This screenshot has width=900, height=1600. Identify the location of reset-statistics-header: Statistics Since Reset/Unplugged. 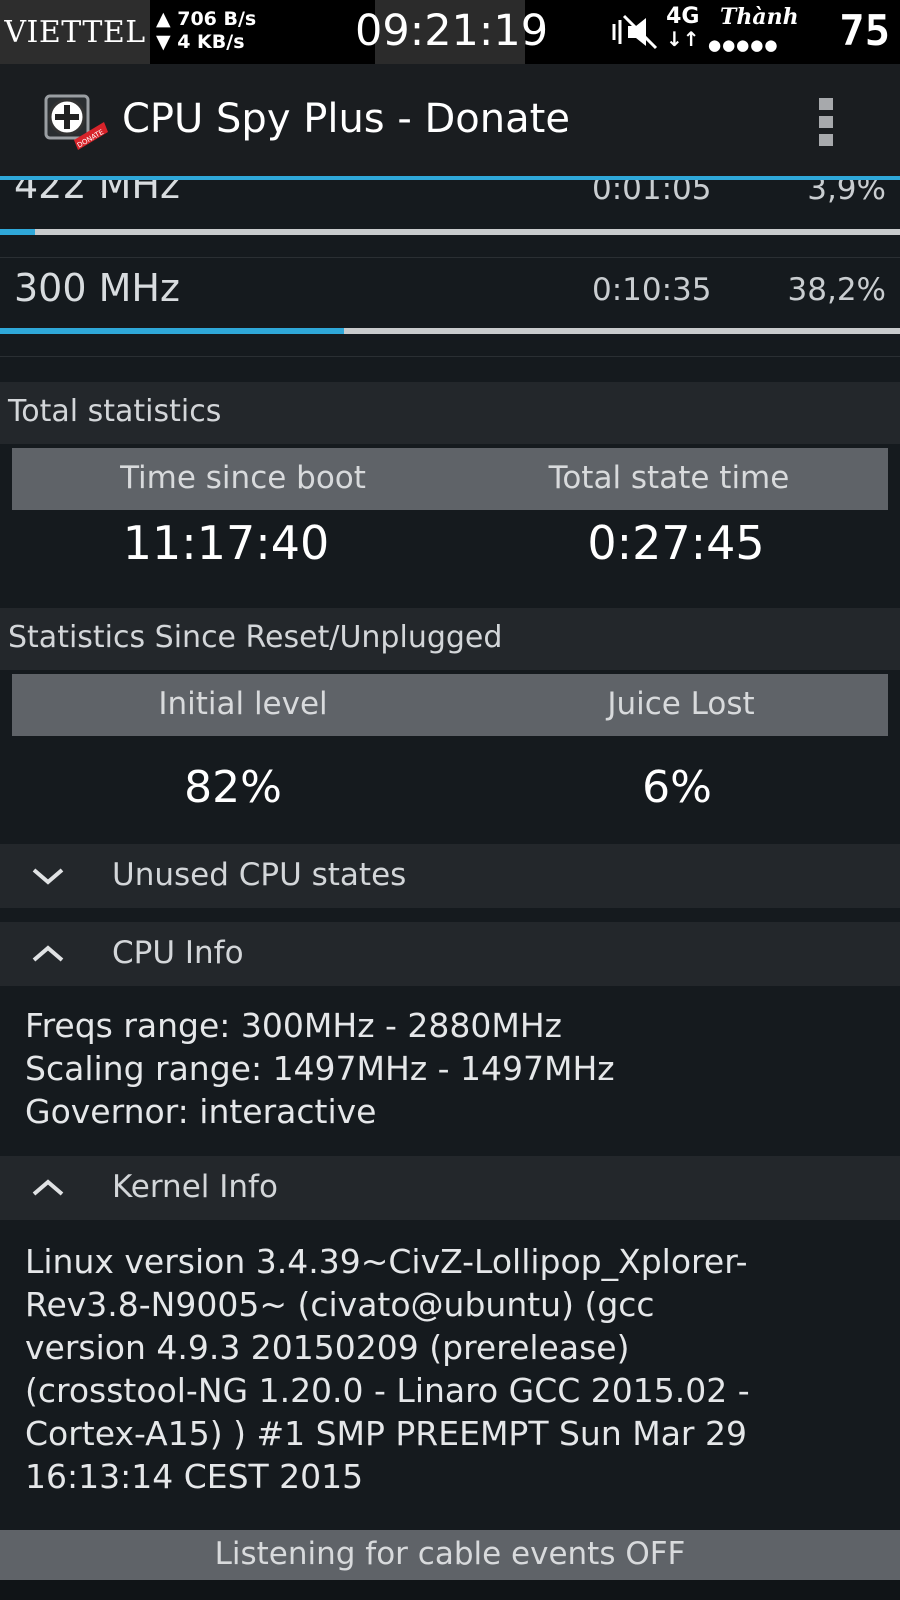
(450, 639).